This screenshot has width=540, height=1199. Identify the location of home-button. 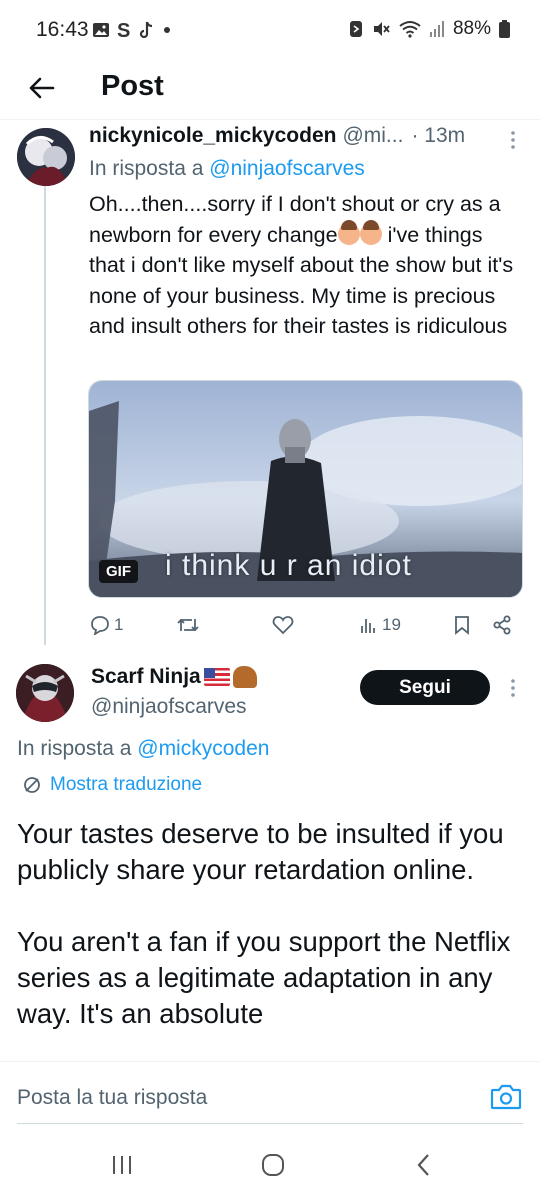
(273, 1165).